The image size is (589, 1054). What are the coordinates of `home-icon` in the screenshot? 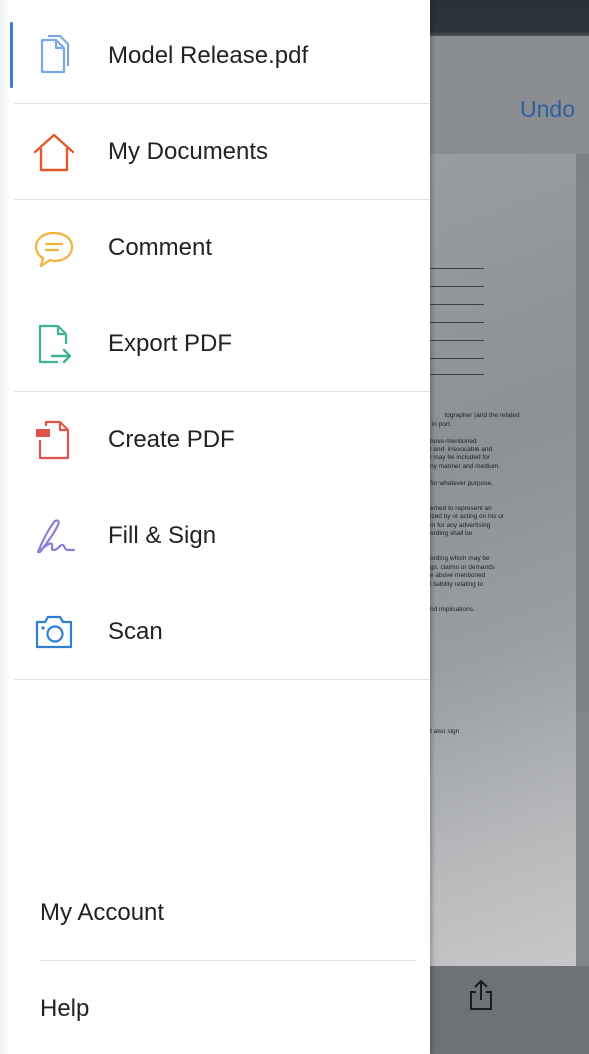 It's located at (54, 152).